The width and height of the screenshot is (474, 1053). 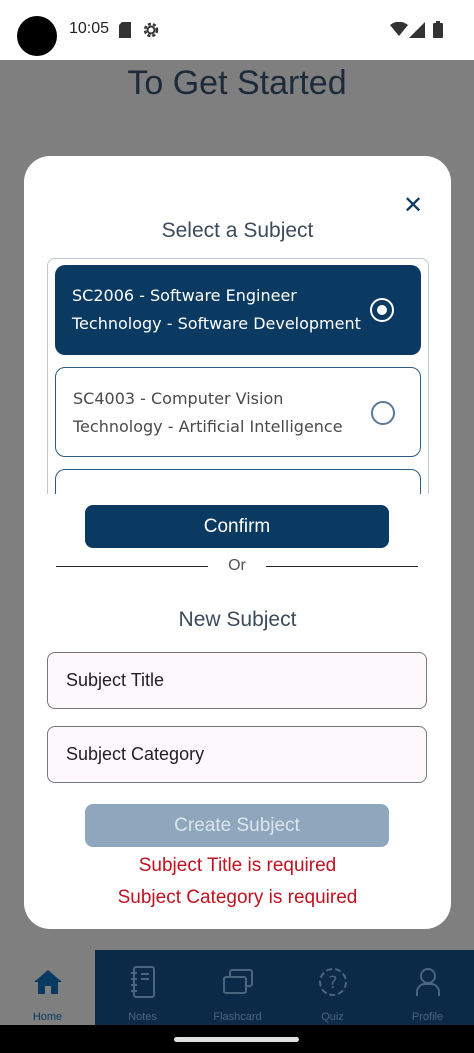 I want to click on subject-category-input, so click(x=237, y=754).